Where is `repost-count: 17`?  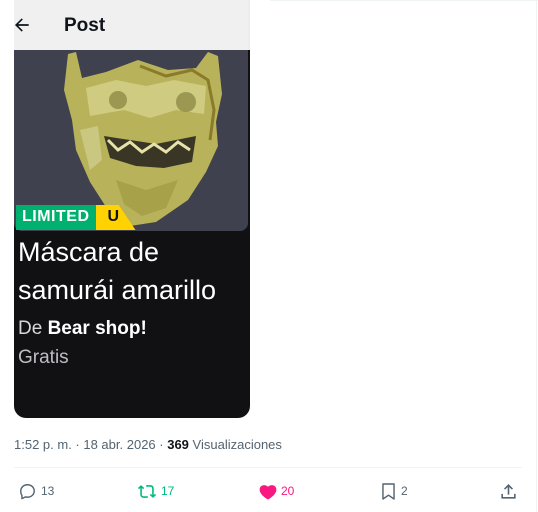
repost-count: 17 is located at coordinates (168, 491).